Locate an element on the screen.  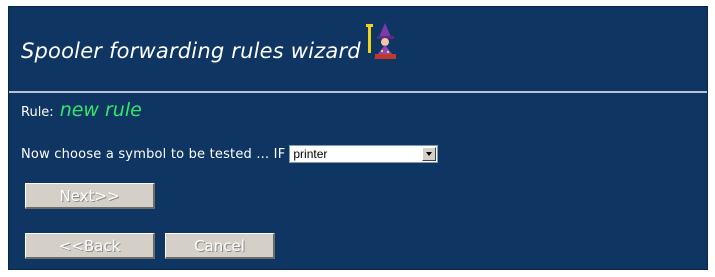
rule-row: Rule: new rule is located at coordinates (81, 110).